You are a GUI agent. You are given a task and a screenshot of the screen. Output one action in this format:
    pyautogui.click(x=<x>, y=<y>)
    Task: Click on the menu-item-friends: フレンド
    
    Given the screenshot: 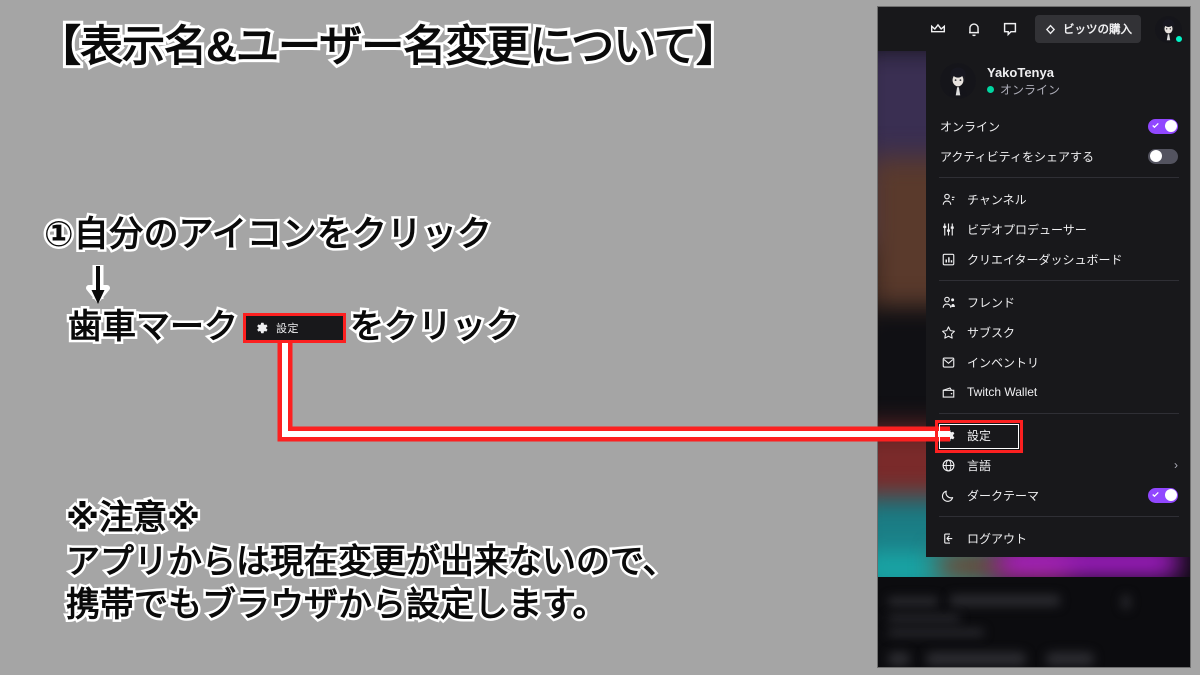 What is the action you would take?
    pyautogui.click(x=1058, y=302)
    